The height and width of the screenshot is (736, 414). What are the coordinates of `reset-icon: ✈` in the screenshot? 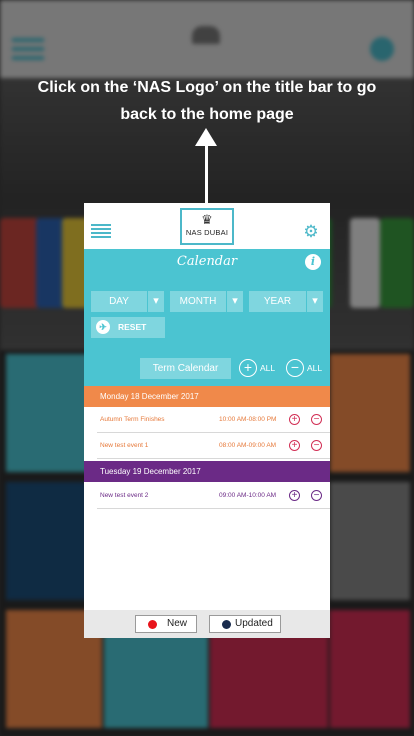 It's located at (103, 327).